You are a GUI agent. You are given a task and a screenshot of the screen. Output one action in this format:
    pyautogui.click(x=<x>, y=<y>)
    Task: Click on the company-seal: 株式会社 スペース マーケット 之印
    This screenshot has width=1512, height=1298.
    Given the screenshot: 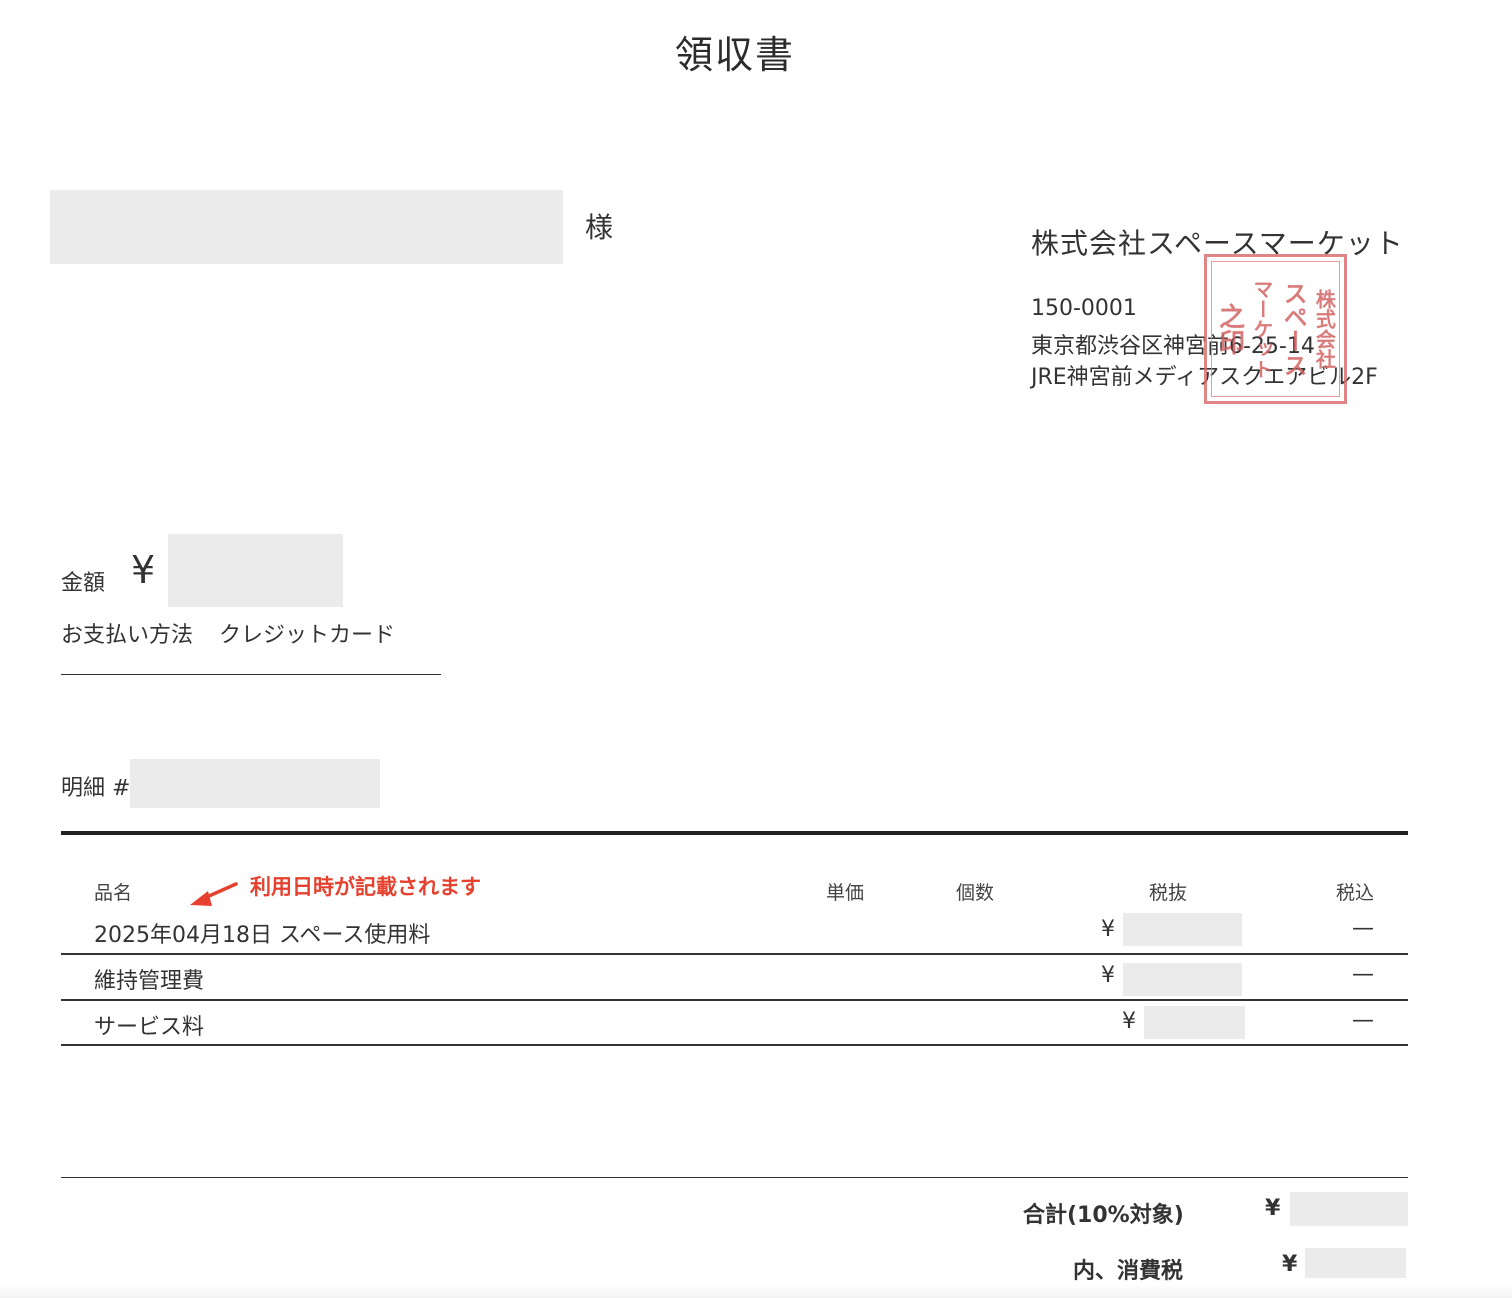 What is the action you would take?
    pyautogui.click(x=1275, y=329)
    